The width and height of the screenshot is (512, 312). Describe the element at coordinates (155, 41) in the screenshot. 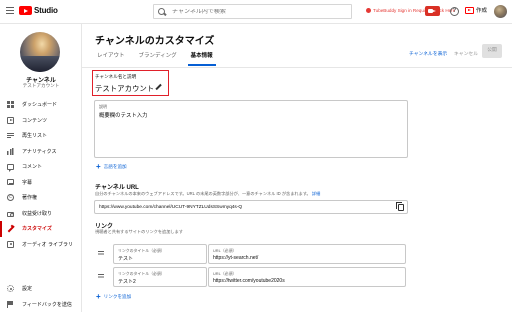

I see `page-title: チャンネルのカスタマイズ` at that location.